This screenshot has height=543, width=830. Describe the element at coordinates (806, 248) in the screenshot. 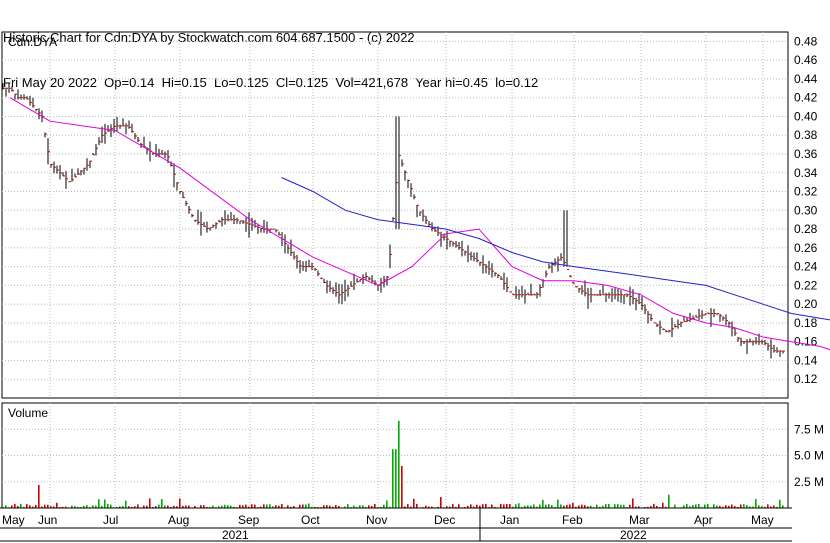

I see `price-tick-label: 0.26` at that location.